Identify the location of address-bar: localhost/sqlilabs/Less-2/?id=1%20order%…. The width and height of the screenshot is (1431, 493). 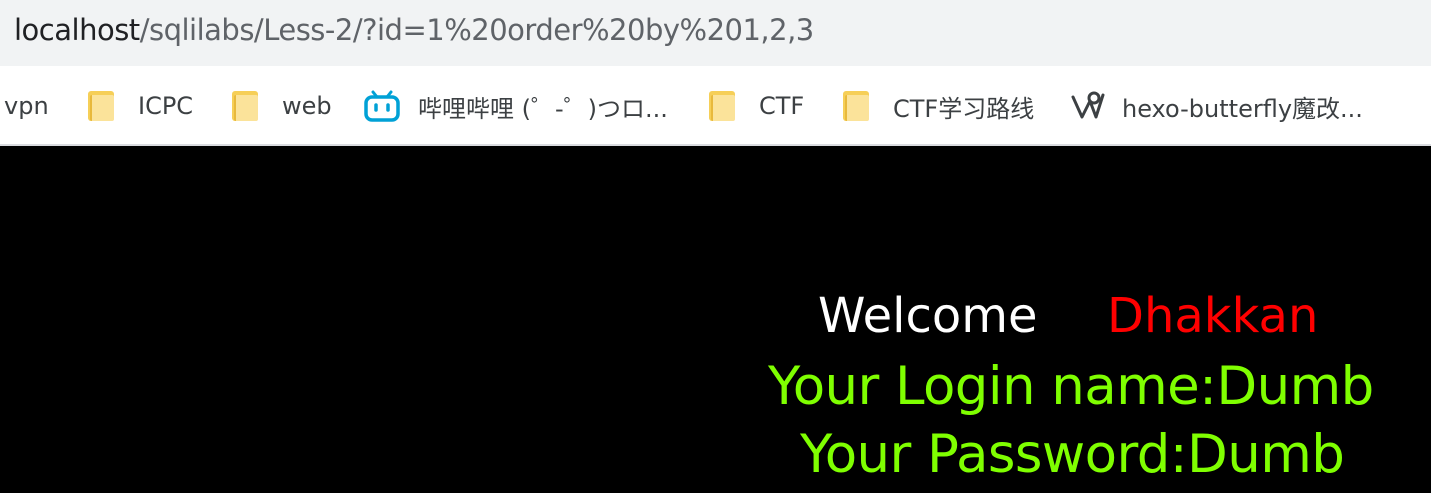
(715, 33).